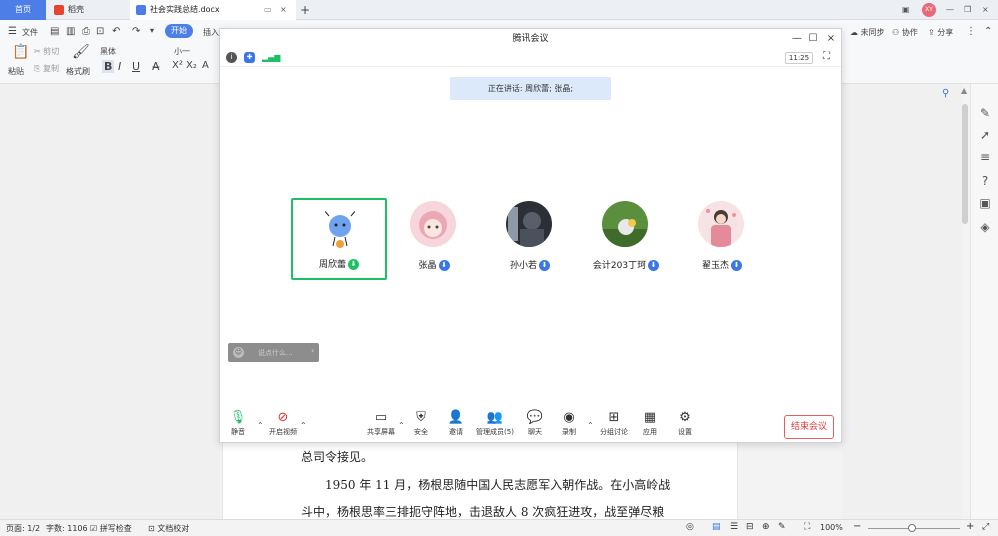  I want to click on image-settings-icon: ▣, so click(985, 203).